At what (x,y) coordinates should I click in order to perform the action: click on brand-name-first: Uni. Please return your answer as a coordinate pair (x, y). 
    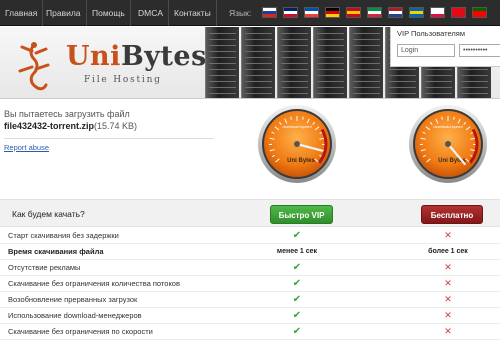
    Looking at the image, I should click on (93, 56).